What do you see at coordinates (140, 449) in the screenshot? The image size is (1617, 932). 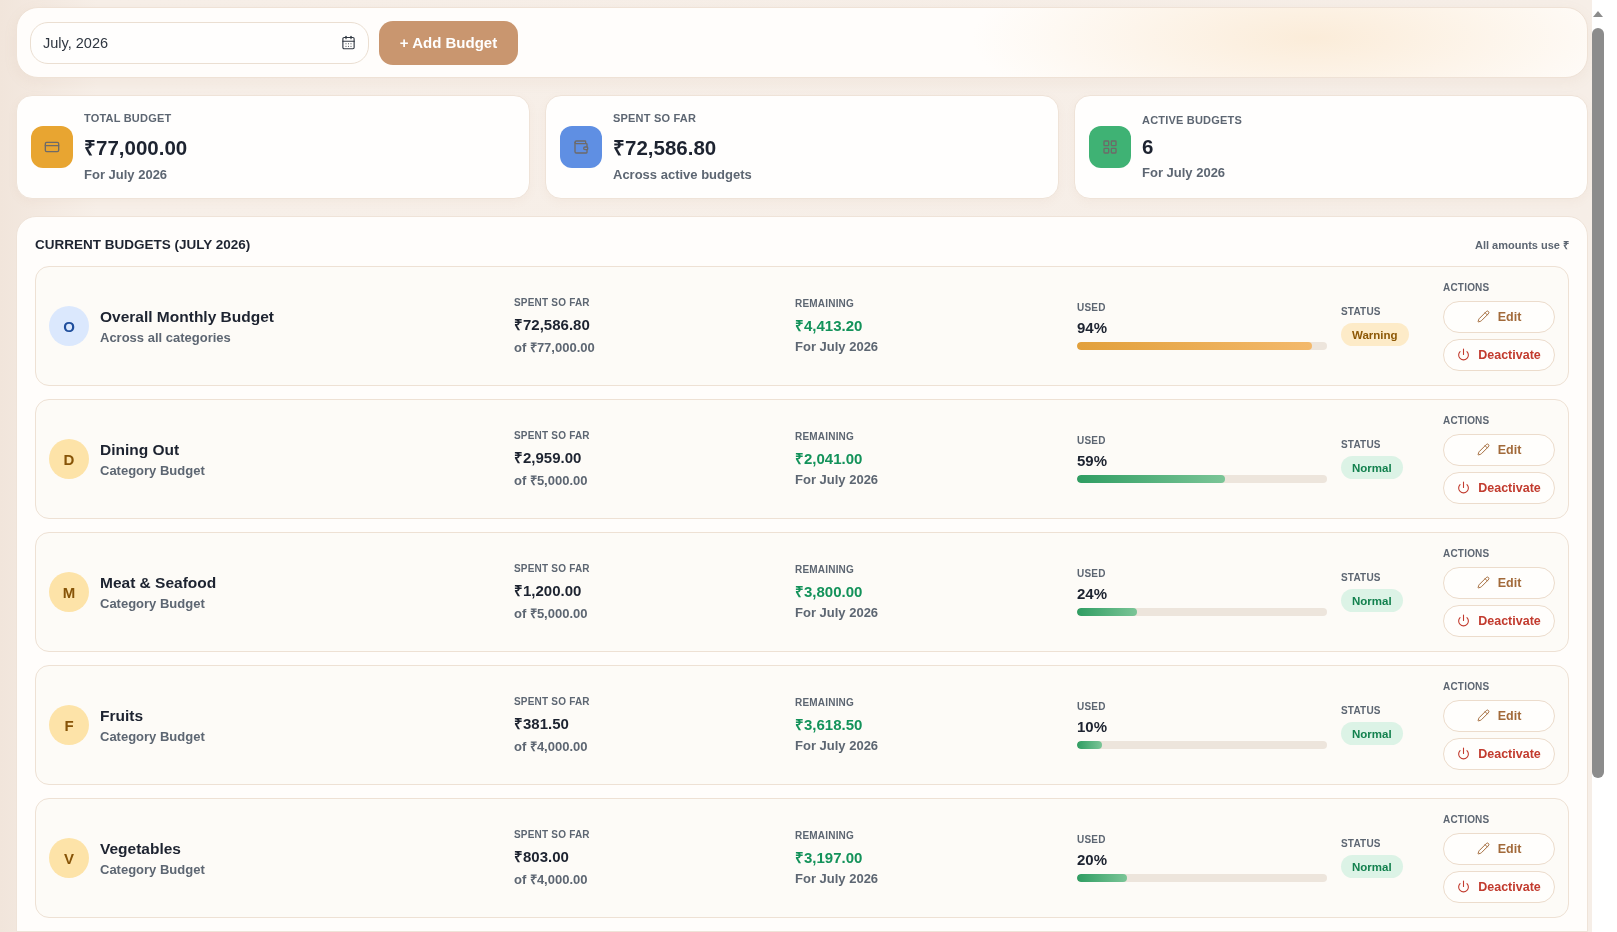 I see `budget-name: Dining Out` at bounding box center [140, 449].